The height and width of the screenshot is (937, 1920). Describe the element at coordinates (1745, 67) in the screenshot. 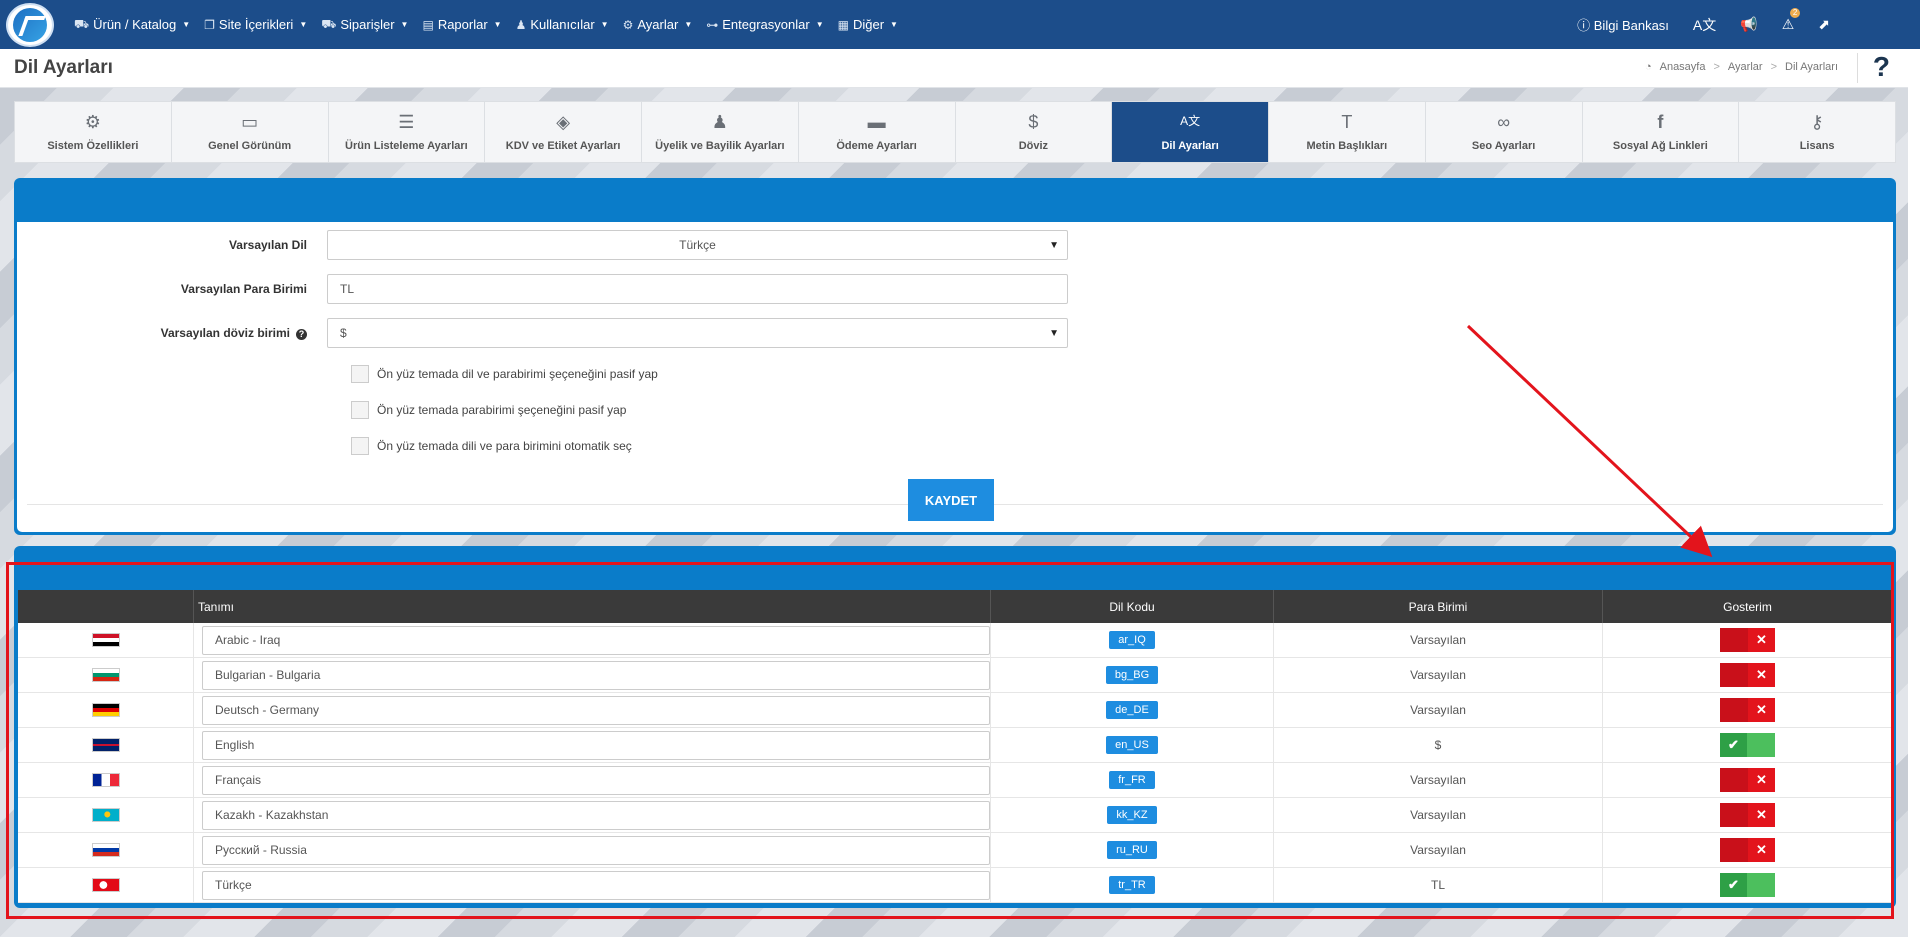

I see `breadcrumb-settings: Ayarlar` at that location.